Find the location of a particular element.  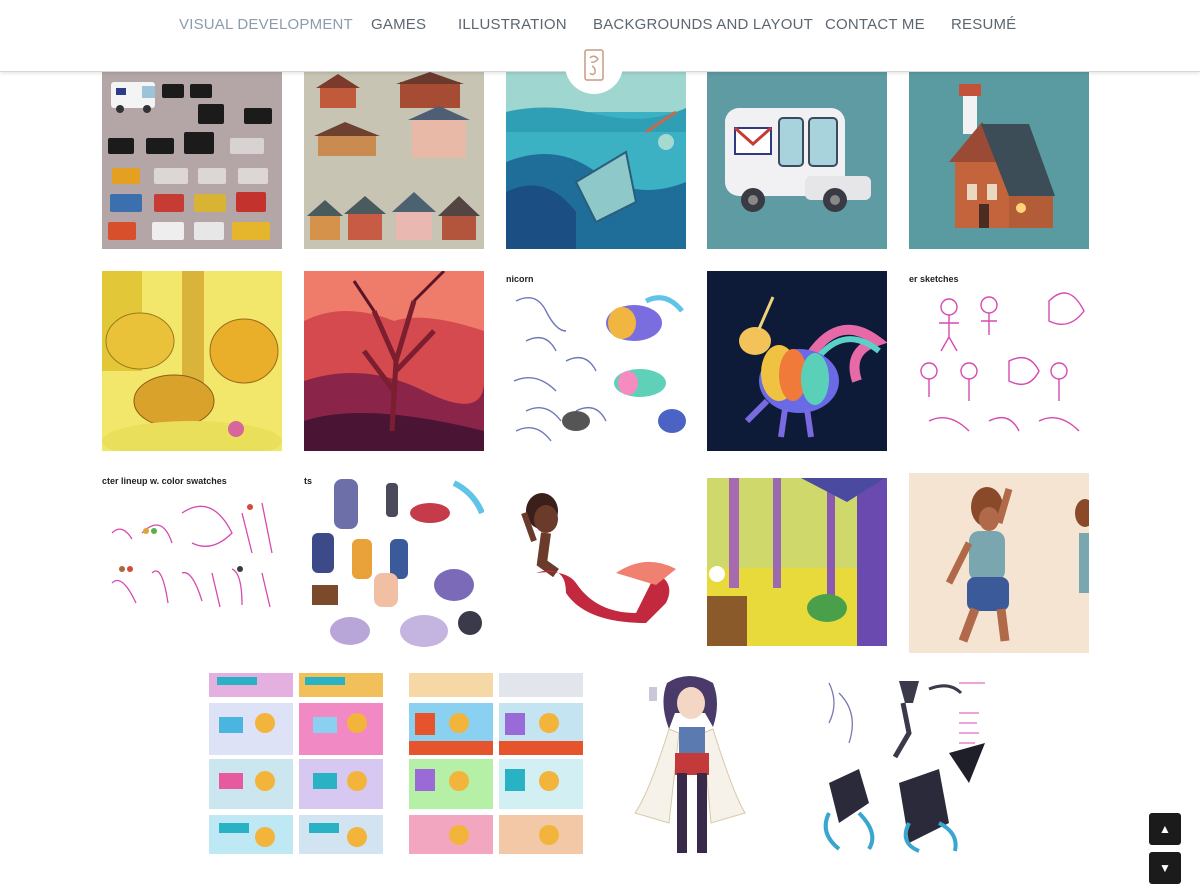

character-designs-thumbnail is located at coordinates (394, 561).